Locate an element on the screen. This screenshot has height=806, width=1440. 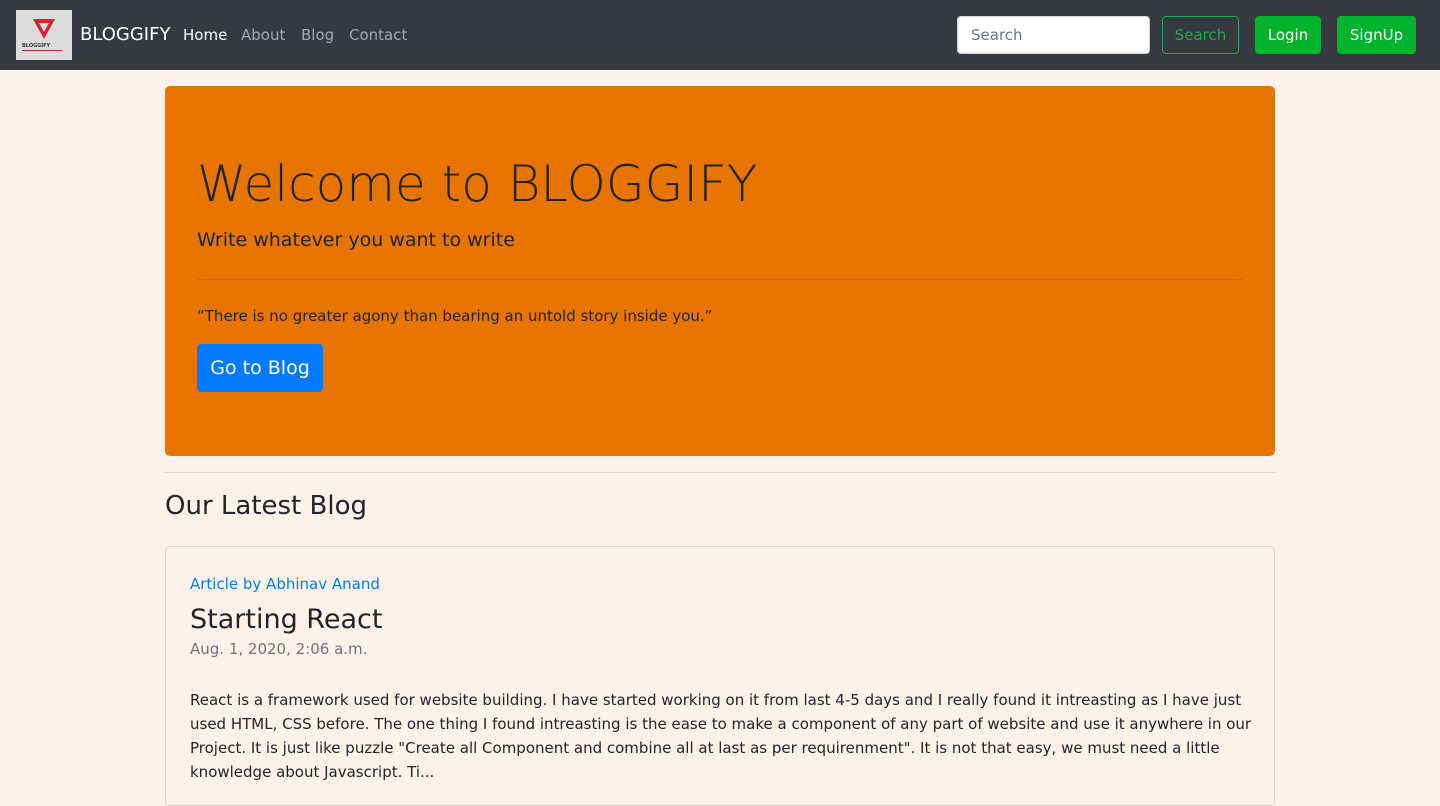
nav-link-blog: Blog is located at coordinates (317, 35).